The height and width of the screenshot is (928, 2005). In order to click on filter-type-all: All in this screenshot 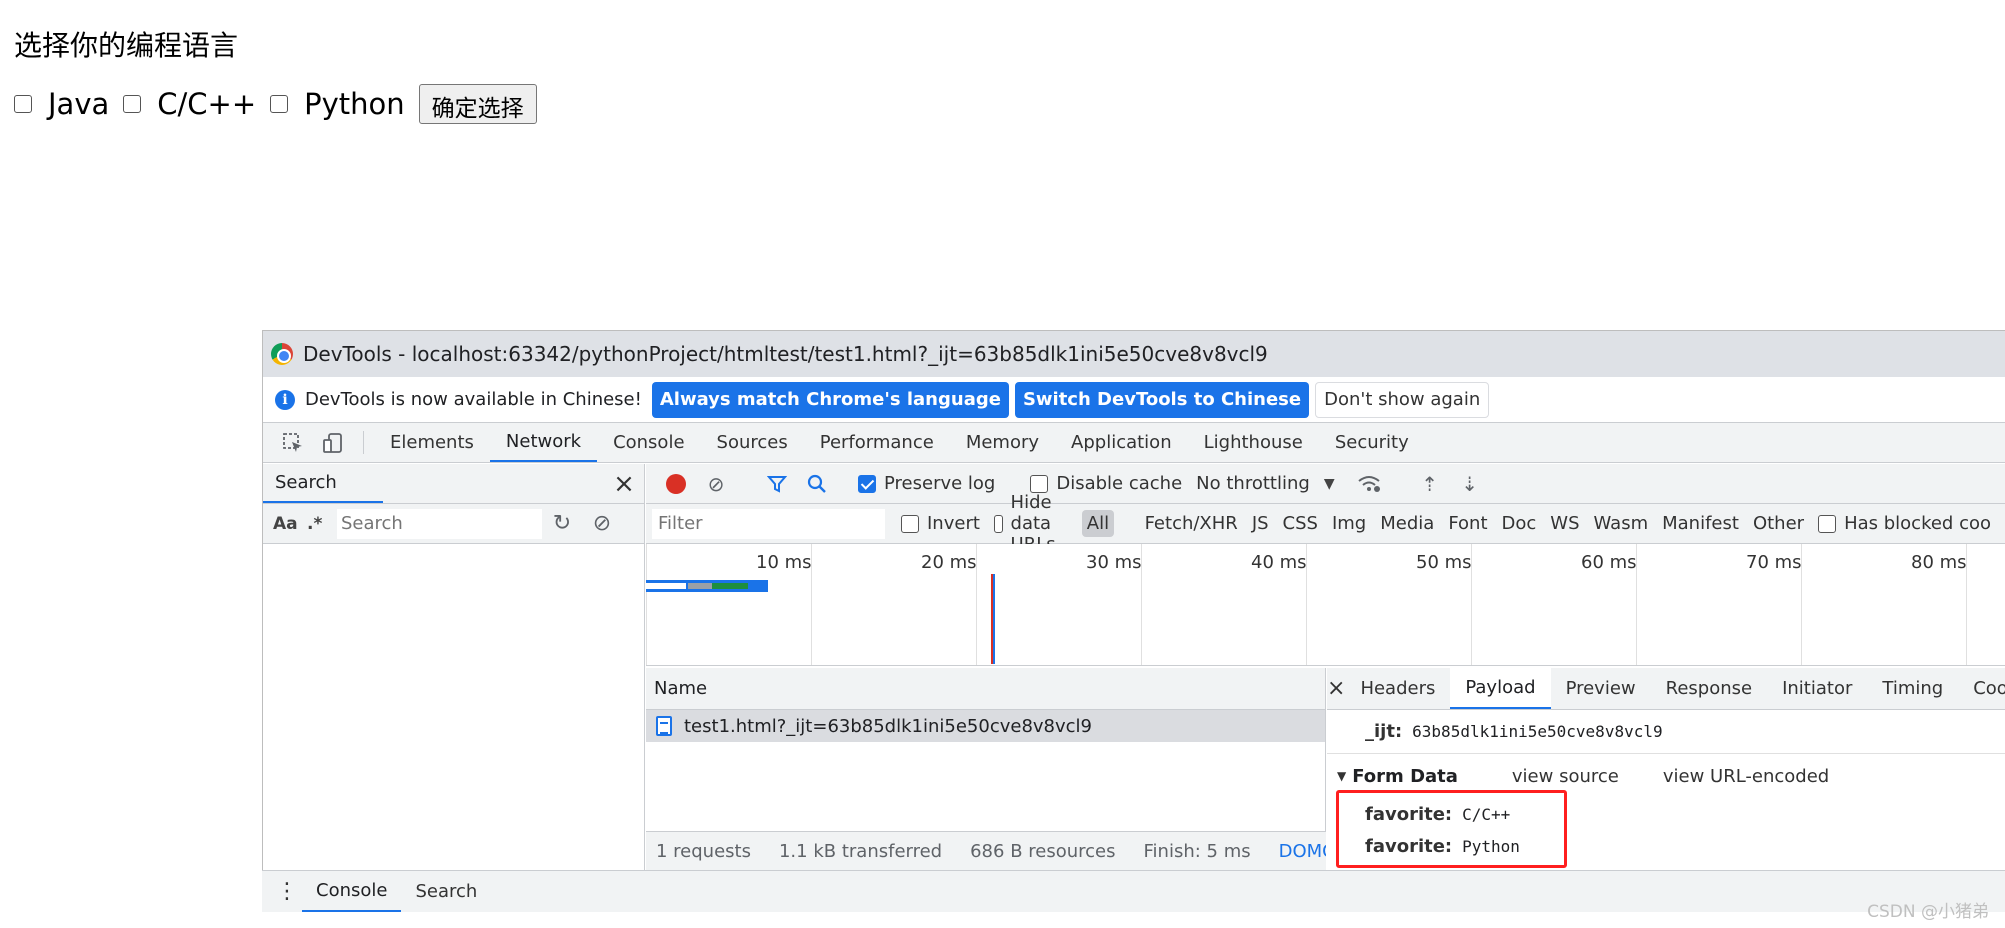, I will do `click(1098, 523)`.